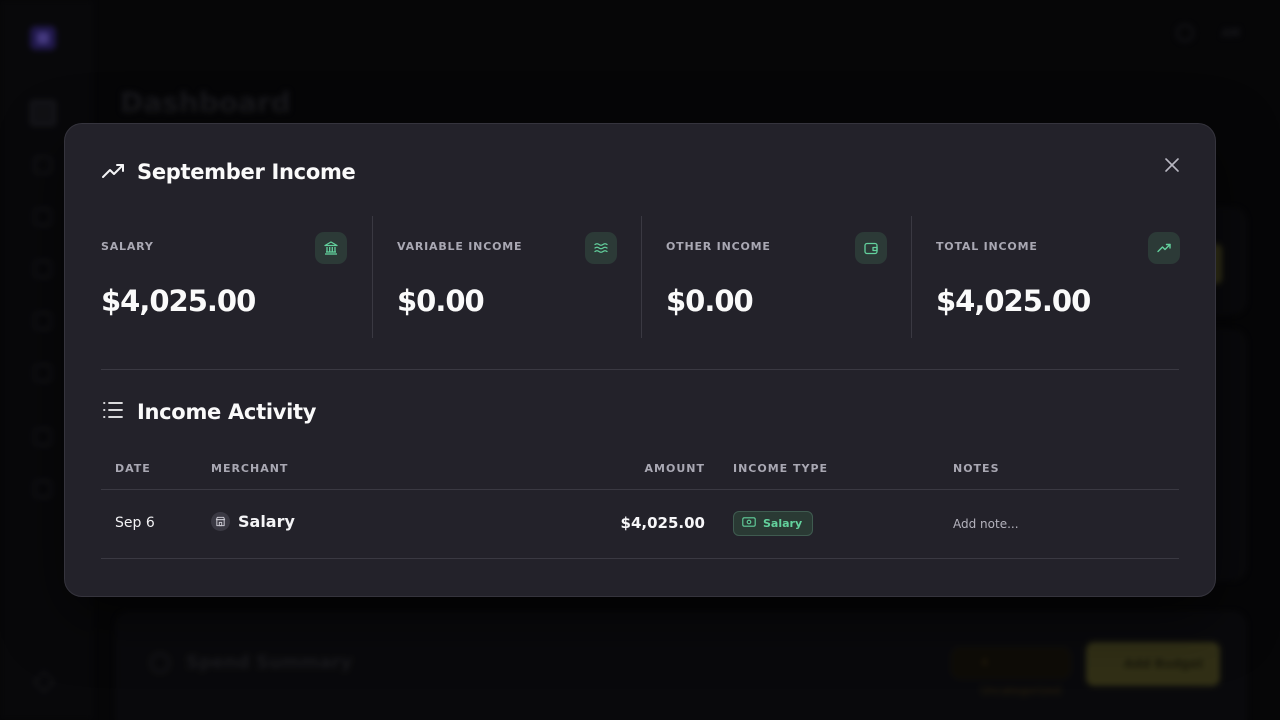  Describe the element at coordinates (246, 172) in the screenshot. I see `modal-title: September Income` at that location.